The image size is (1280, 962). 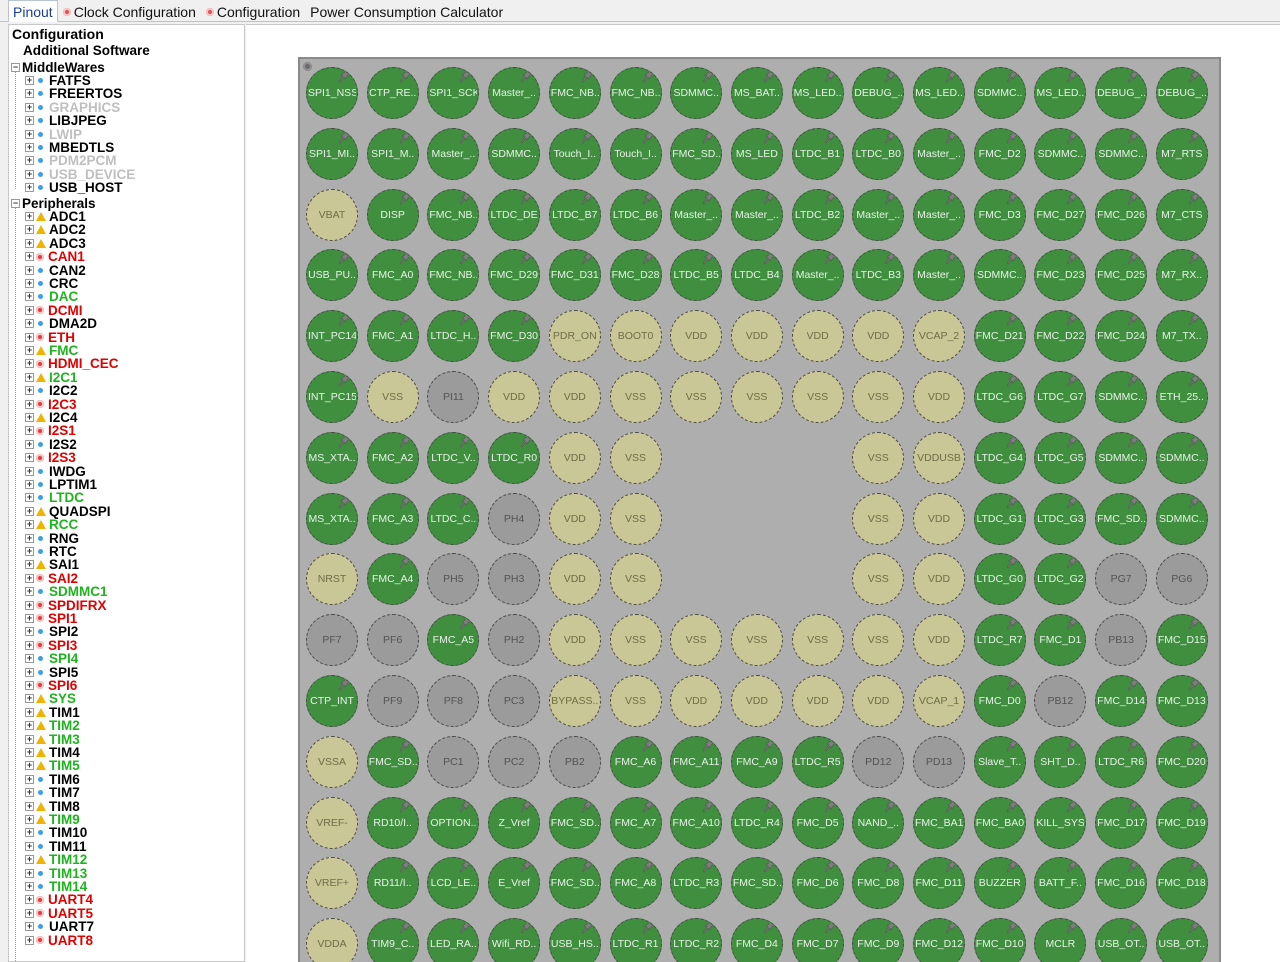 I want to click on pin-ltdc-r3: LTDC_R3, so click(x=696, y=883).